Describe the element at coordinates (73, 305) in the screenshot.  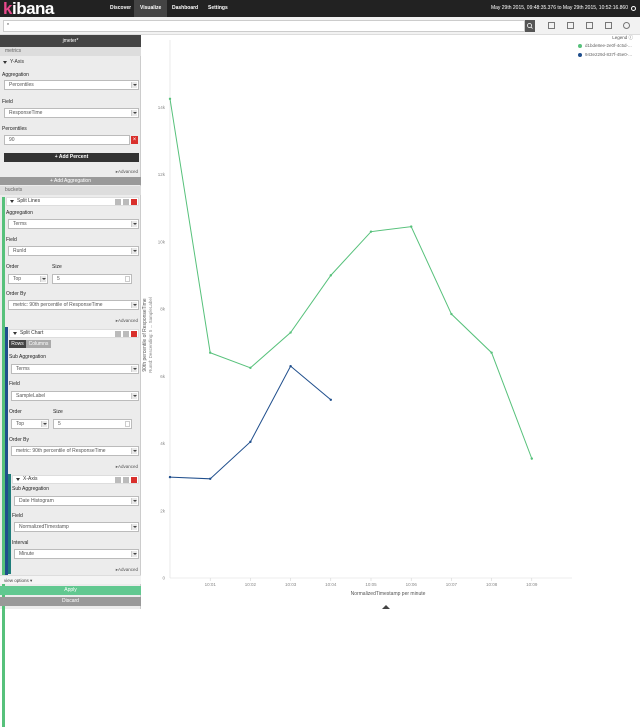
I see `split-lines-orderby-select: metric: 90th percentile of ResponseTime` at that location.